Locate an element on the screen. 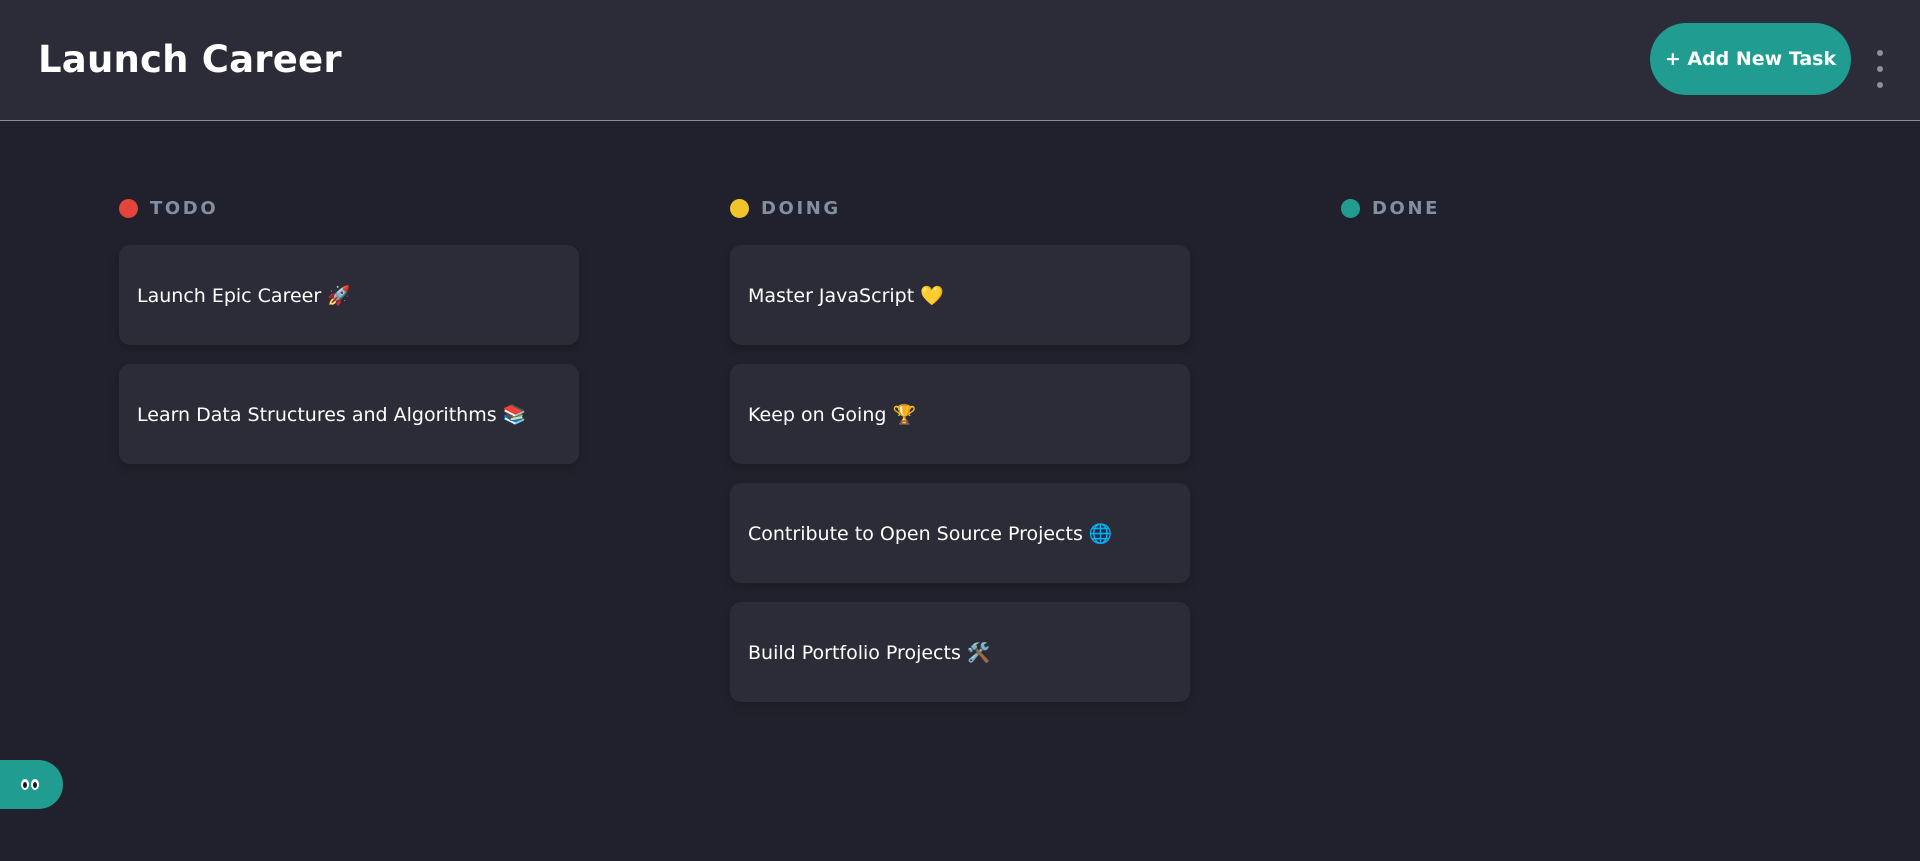  task-title: Launch Epic Career 🚀 is located at coordinates (244, 295).